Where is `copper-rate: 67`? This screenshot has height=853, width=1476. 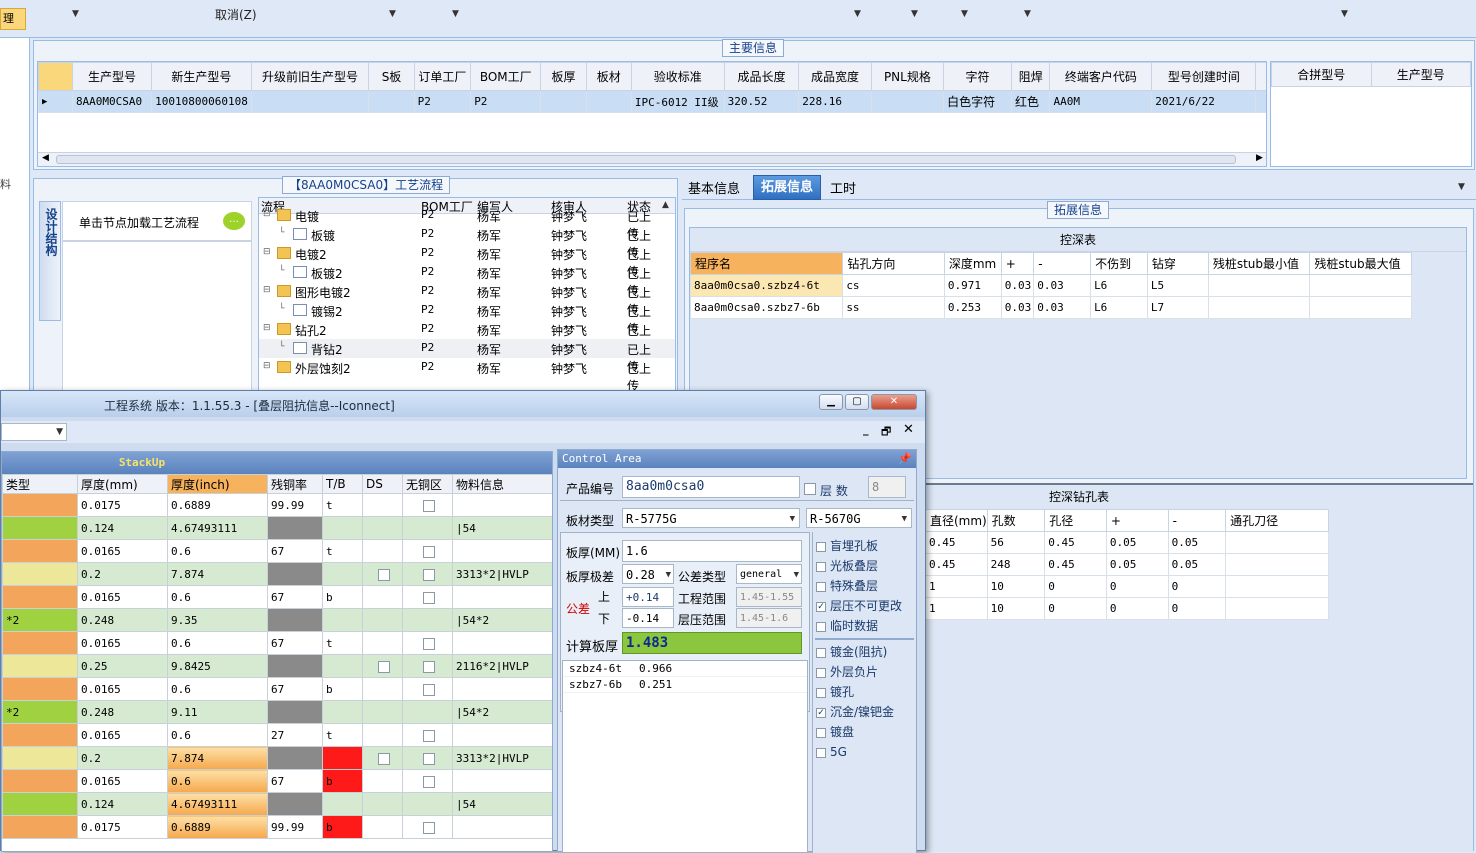 copper-rate: 67 is located at coordinates (295, 781).